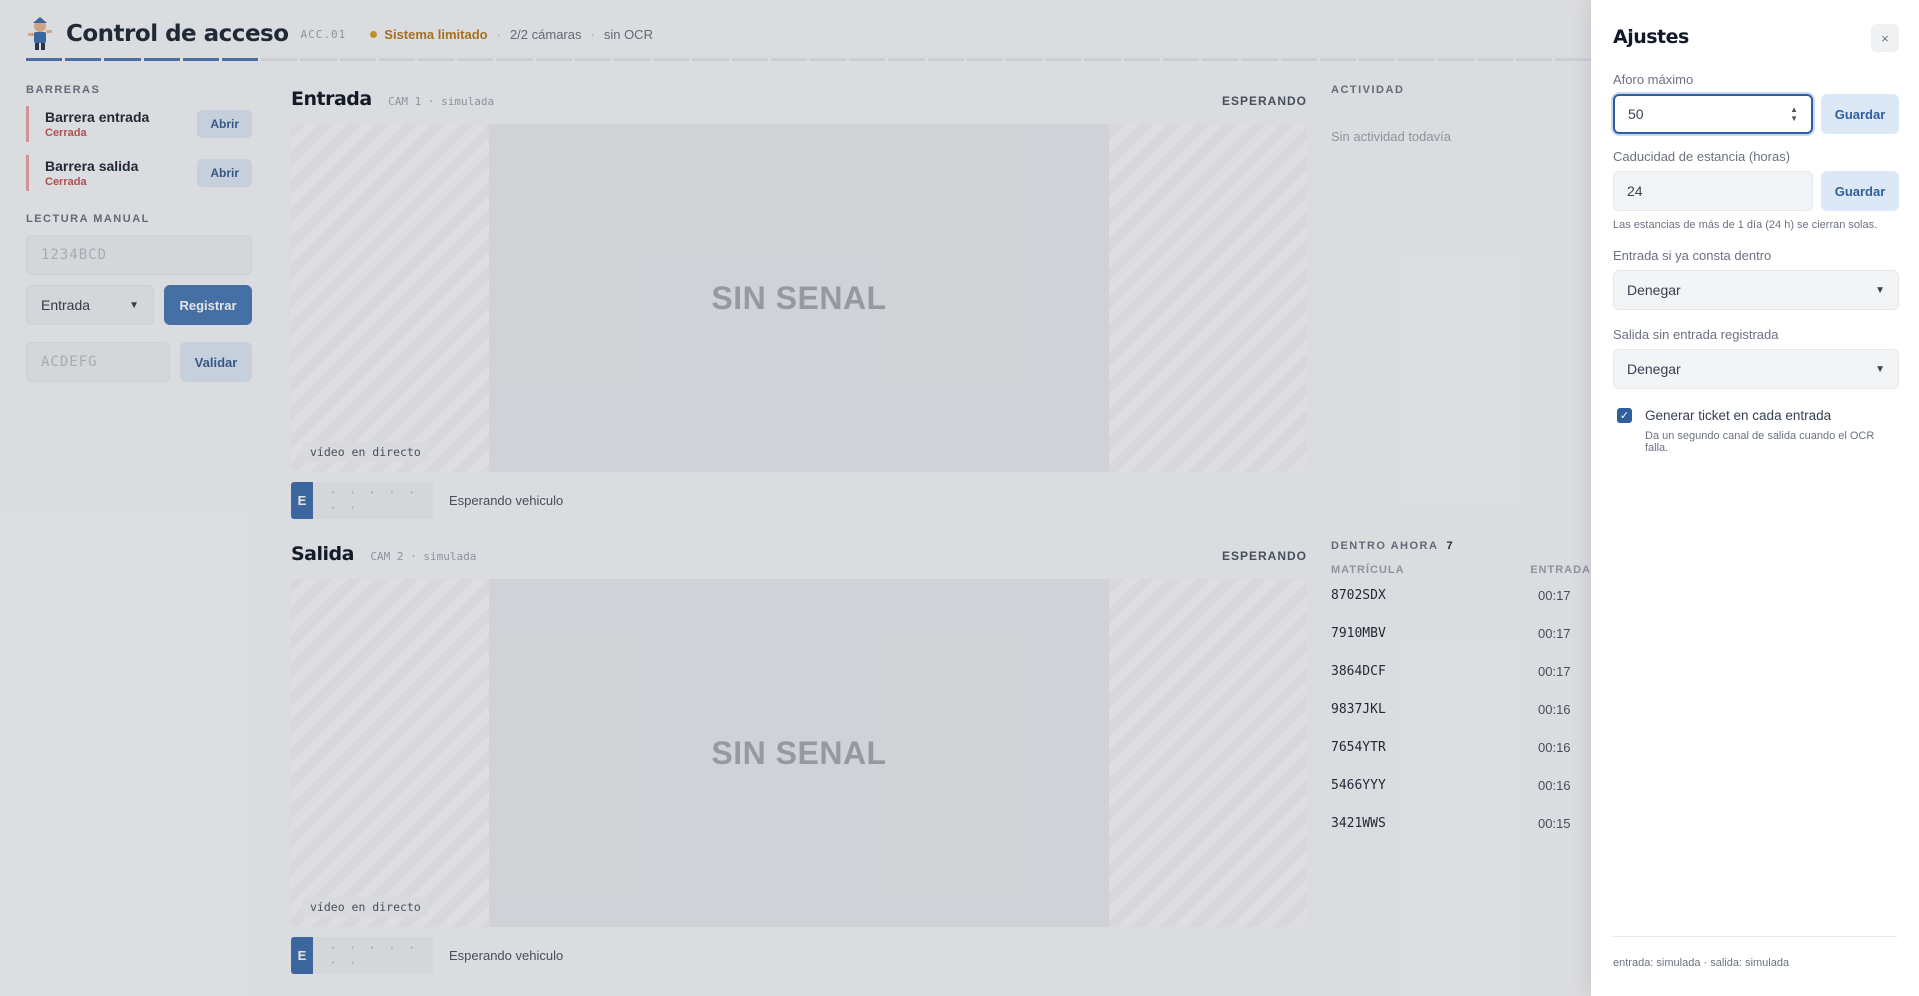 Image resolution: width=1919 pixels, height=996 pixels. I want to click on close-icon: ×, so click(1885, 38).